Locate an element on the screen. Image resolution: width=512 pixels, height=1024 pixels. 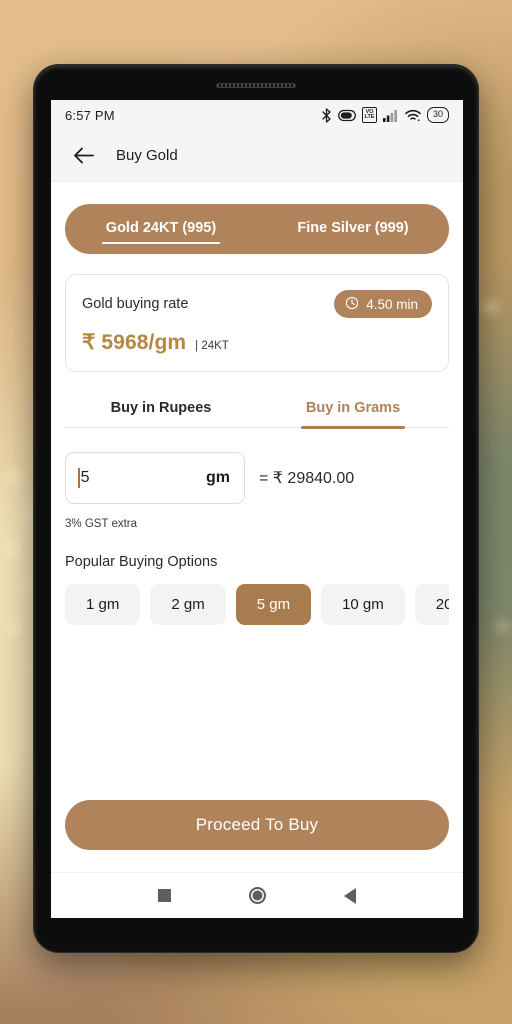
back-arrow-icon is located at coordinates (83, 155).